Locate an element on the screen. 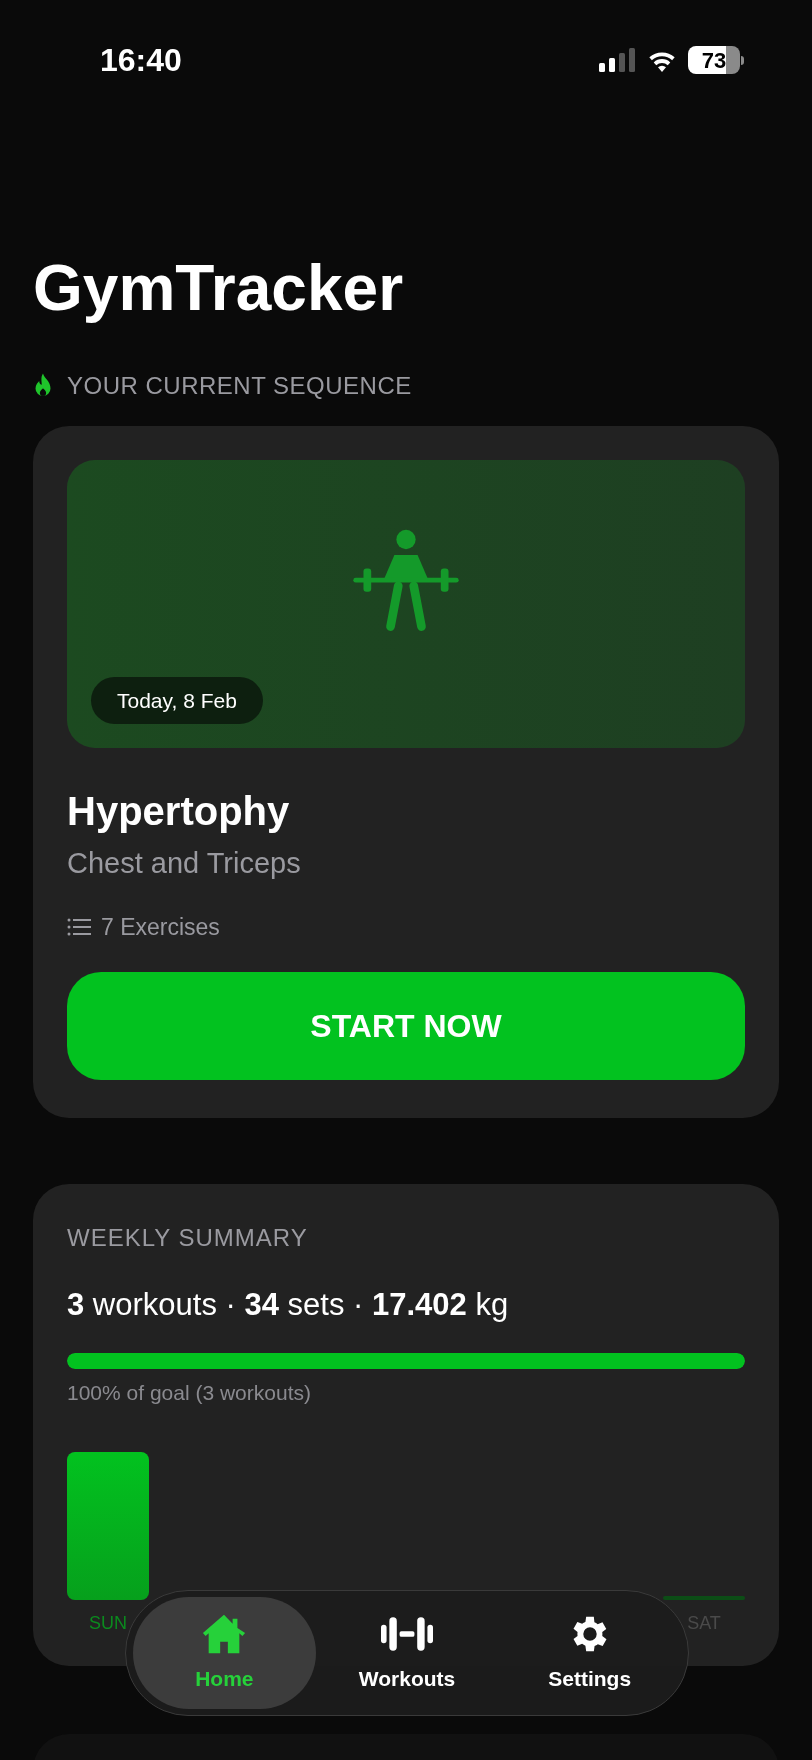 The width and height of the screenshot is (812, 1760). flame-icon is located at coordinates (43, 386).